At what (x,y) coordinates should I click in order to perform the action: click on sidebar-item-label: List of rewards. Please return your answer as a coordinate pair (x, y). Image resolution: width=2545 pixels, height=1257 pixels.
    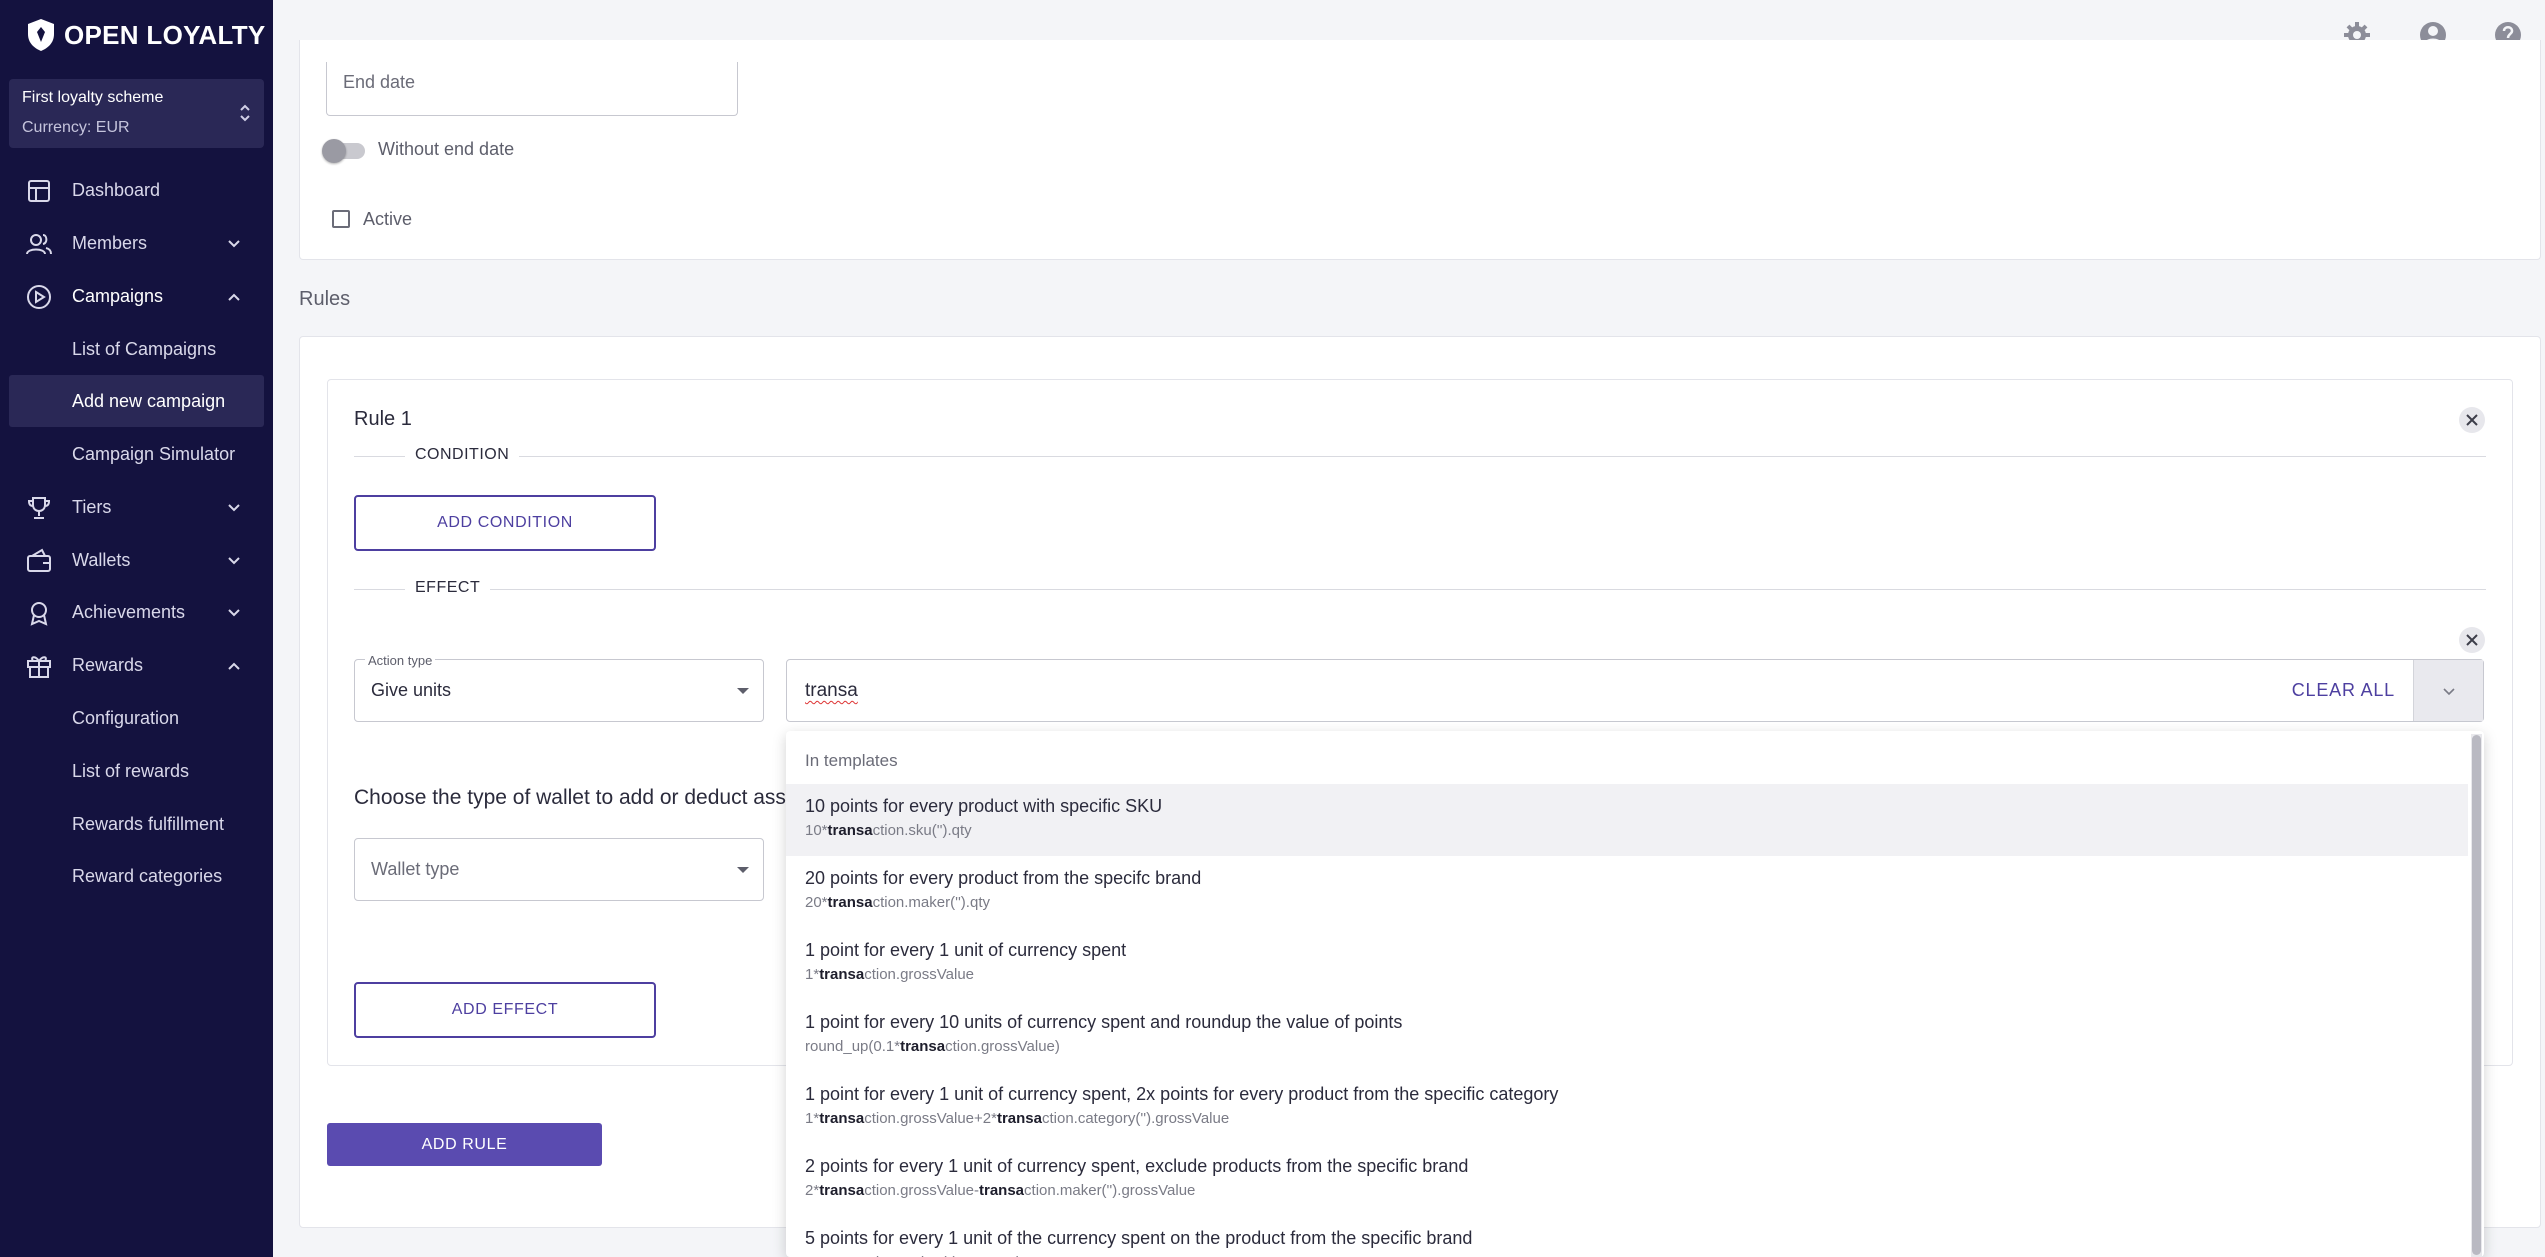
    Looking at the image, I should click on (131, 770).